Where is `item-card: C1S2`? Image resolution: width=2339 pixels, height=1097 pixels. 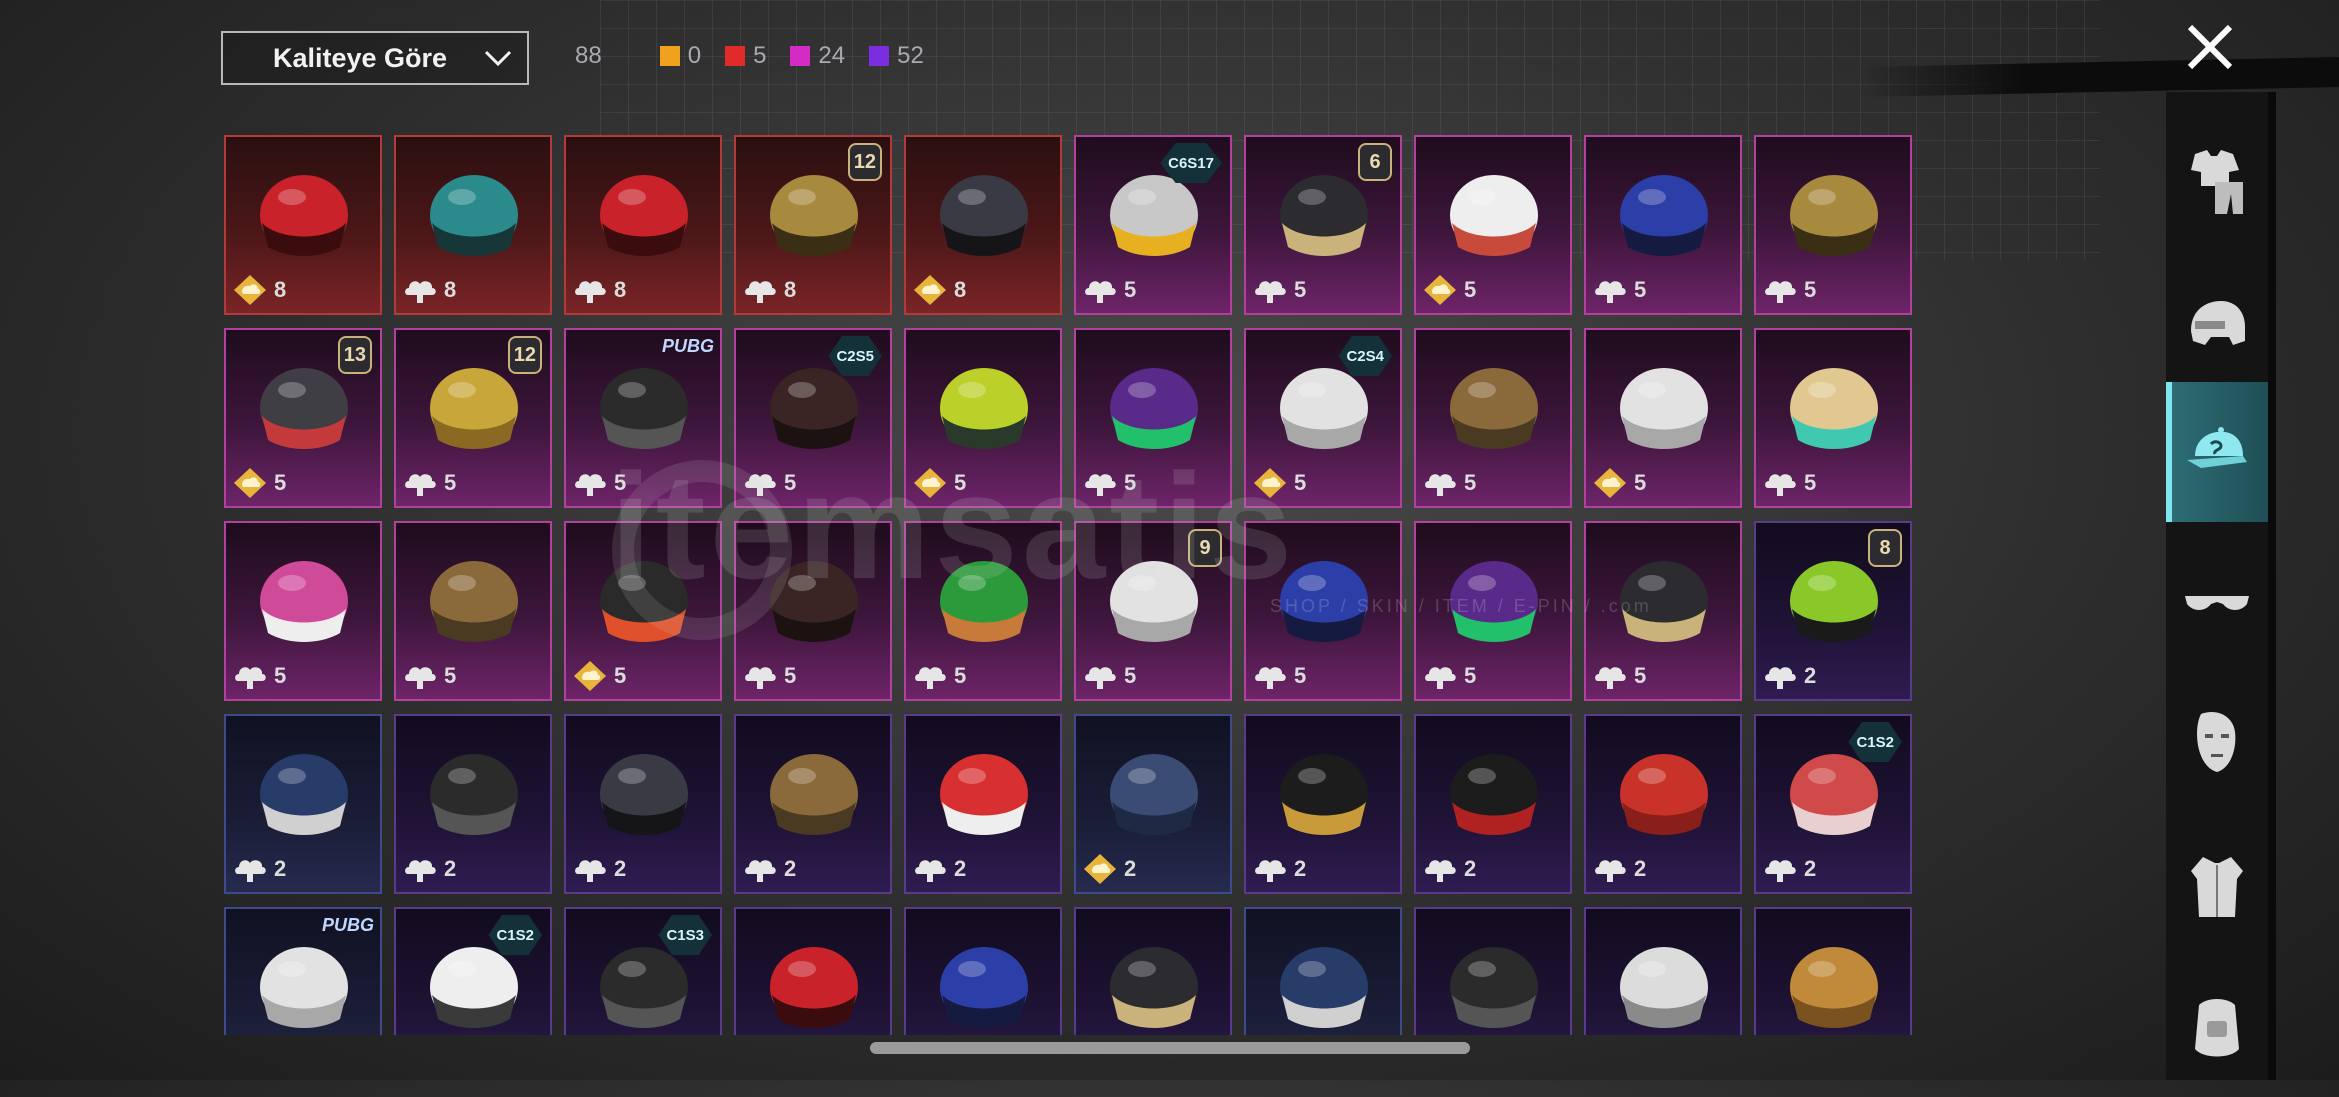
item-card: C1S2 is located at coordinates (473, 971).